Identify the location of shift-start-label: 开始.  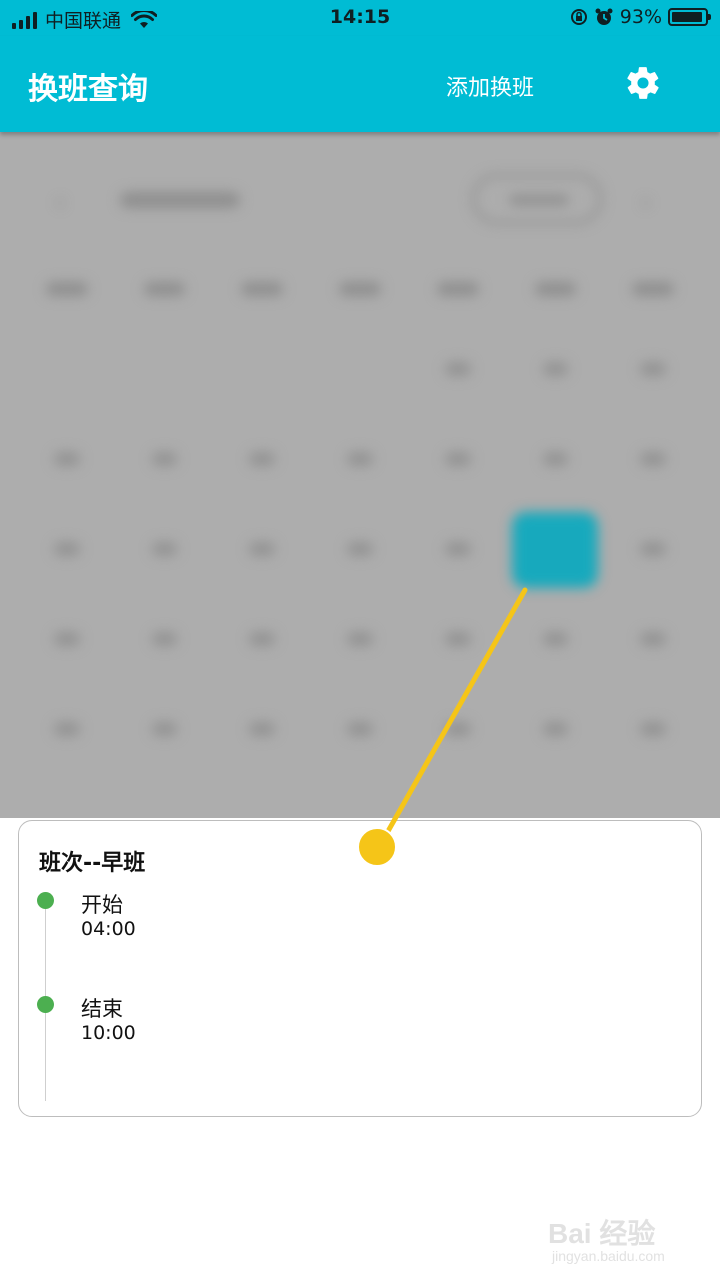
(102, 905).